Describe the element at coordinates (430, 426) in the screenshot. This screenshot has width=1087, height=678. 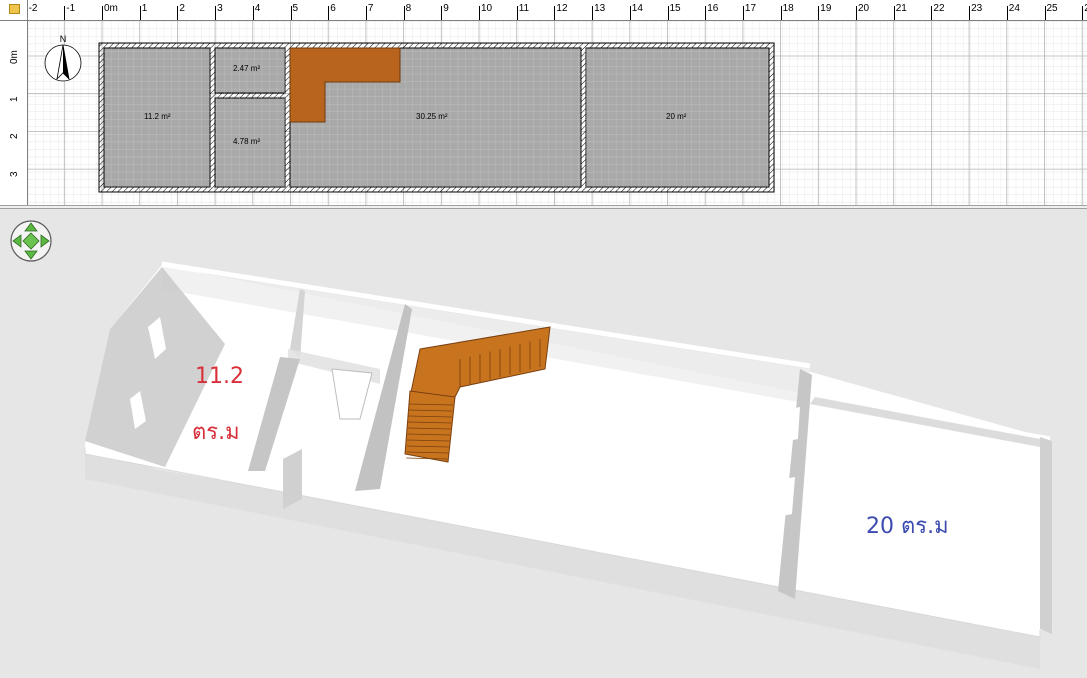
I see `stairs-lower` at that location.